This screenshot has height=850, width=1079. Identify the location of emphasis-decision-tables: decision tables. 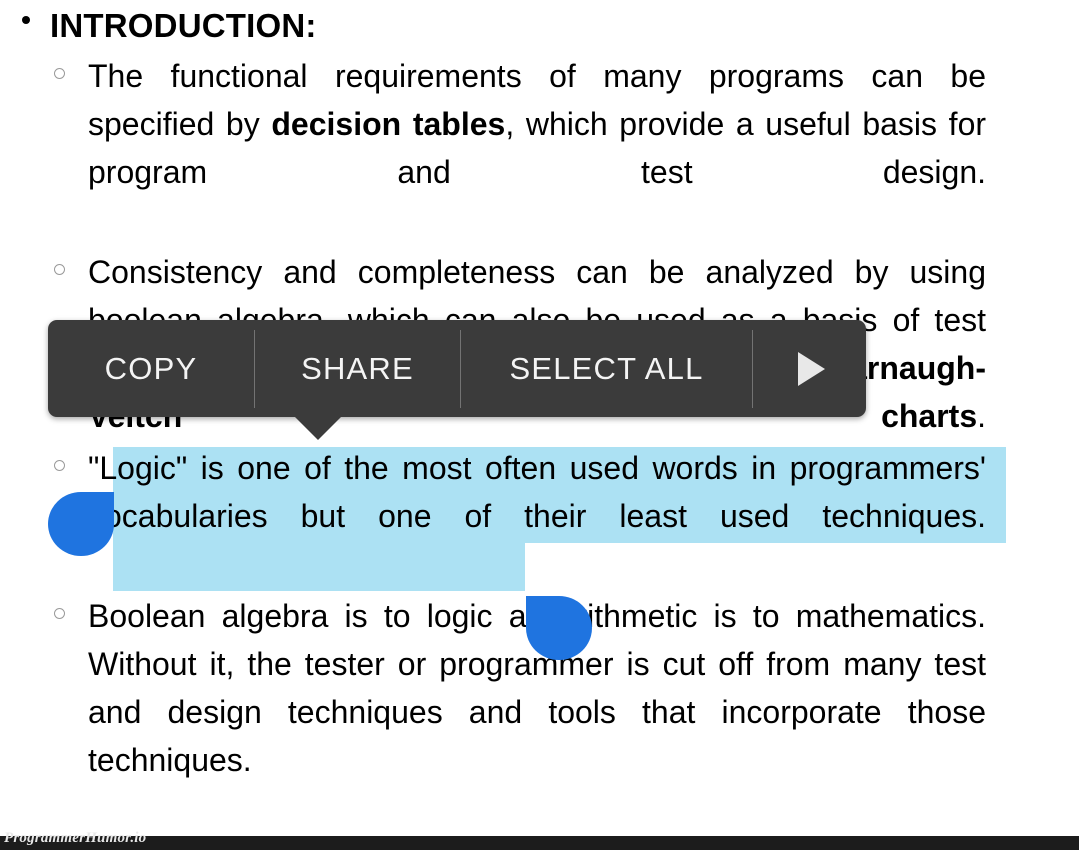
(388, 124).